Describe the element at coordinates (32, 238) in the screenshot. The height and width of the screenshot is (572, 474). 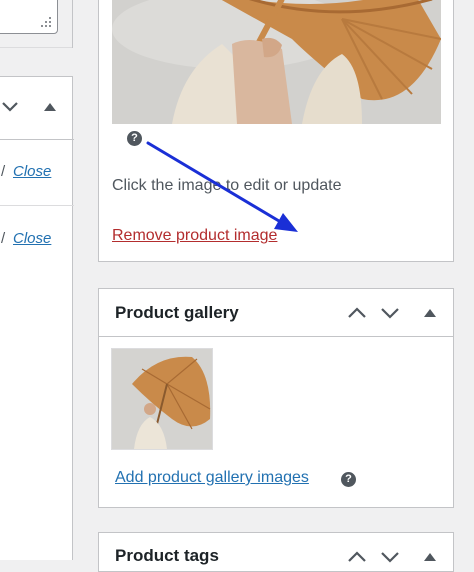
I see `close-link-2: Close` at that location.